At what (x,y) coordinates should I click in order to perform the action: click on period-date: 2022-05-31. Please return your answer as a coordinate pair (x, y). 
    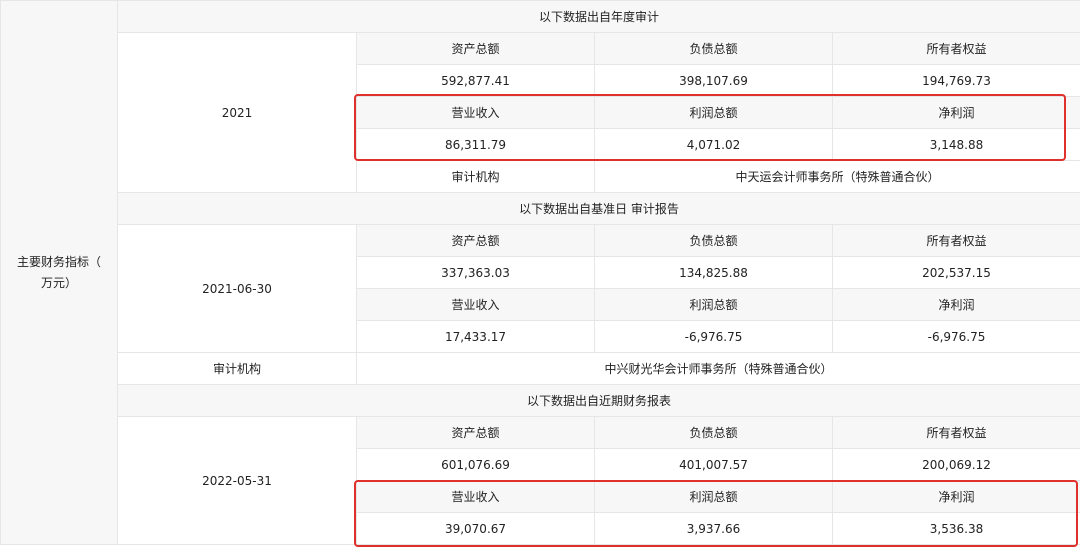
    Looking at the image, I should click on (237, 480).